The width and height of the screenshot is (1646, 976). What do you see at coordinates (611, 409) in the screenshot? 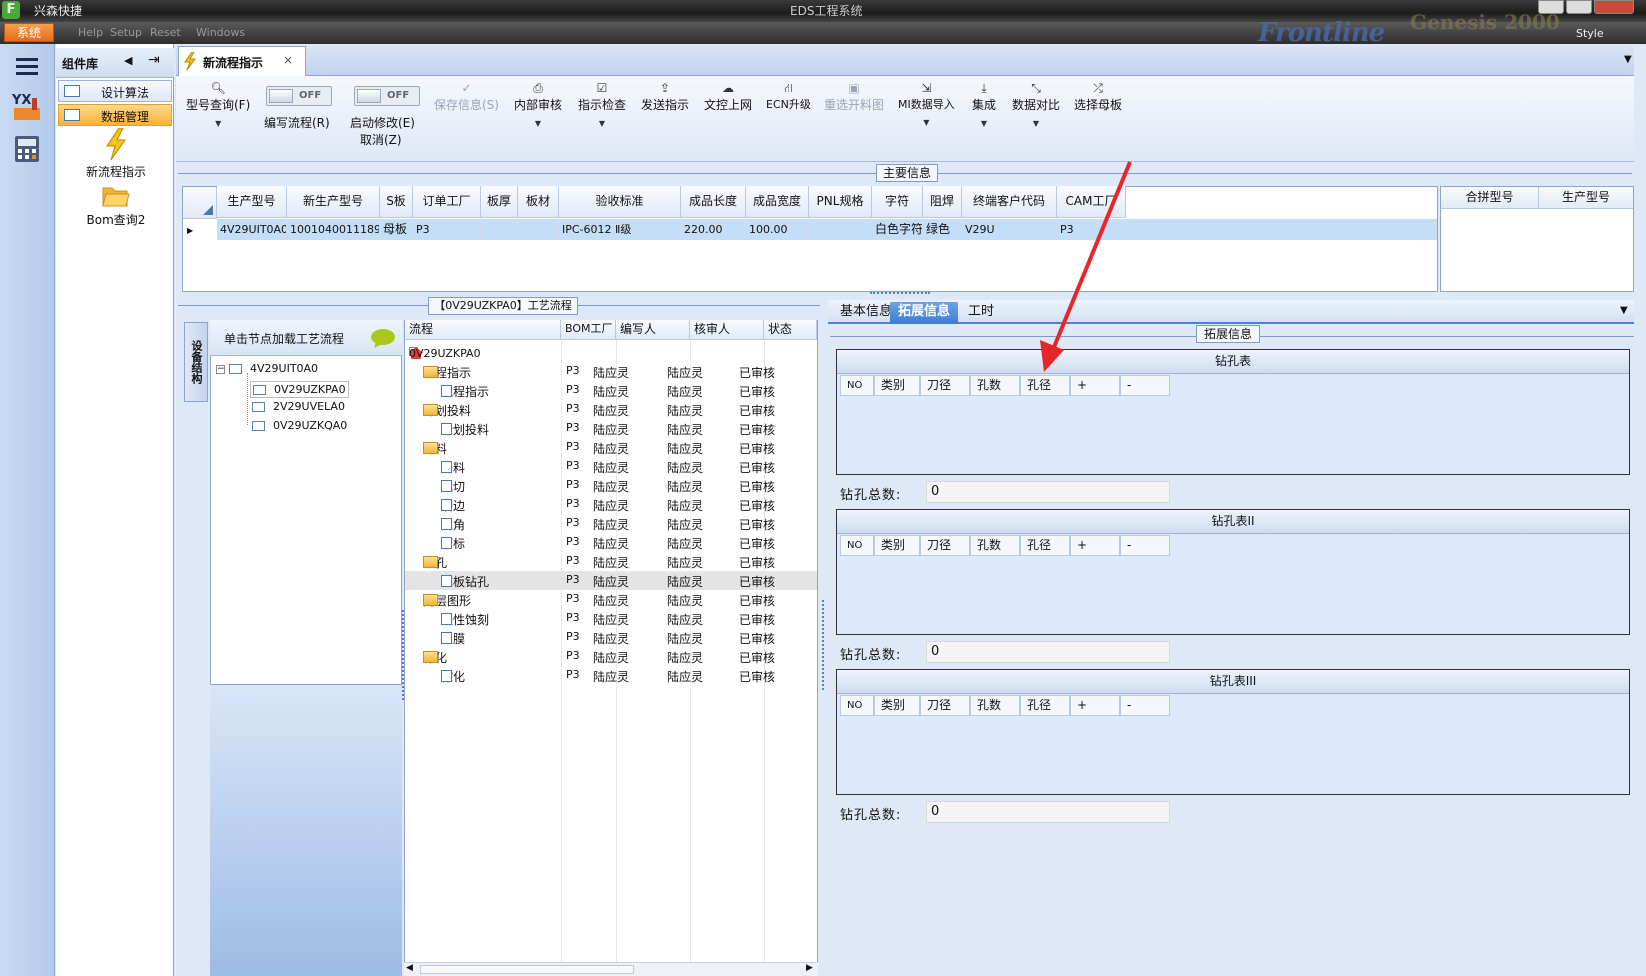
I see `flow-row: −计划投料P3陆应灵陆应灵已审核` at bounding box center [611, 409].